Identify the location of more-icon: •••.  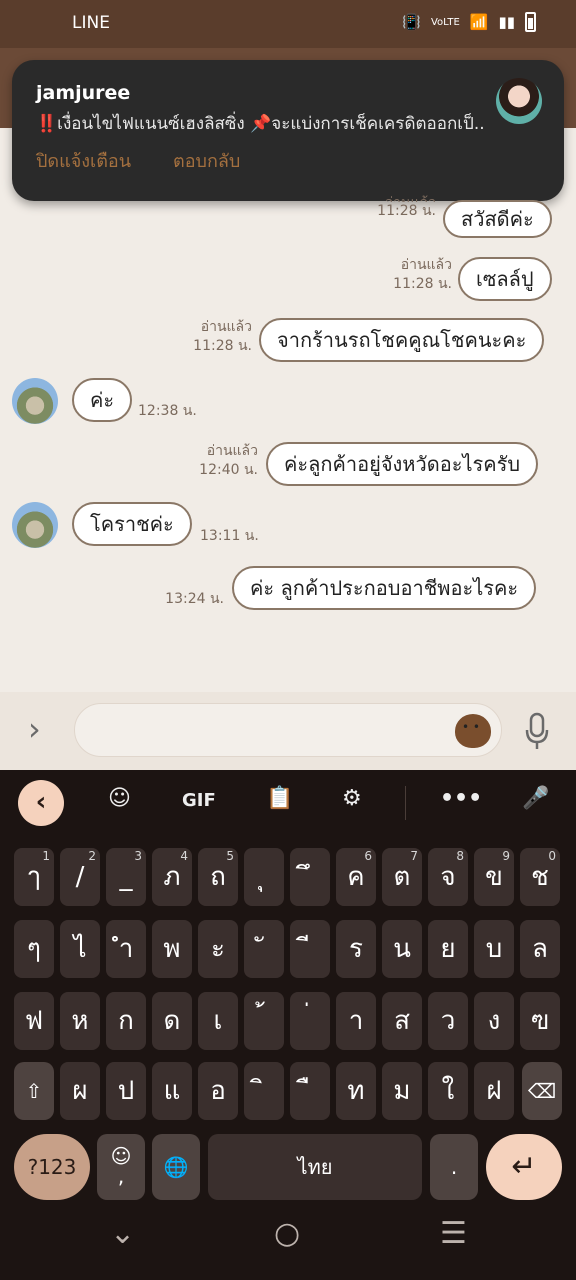
(461, 798).